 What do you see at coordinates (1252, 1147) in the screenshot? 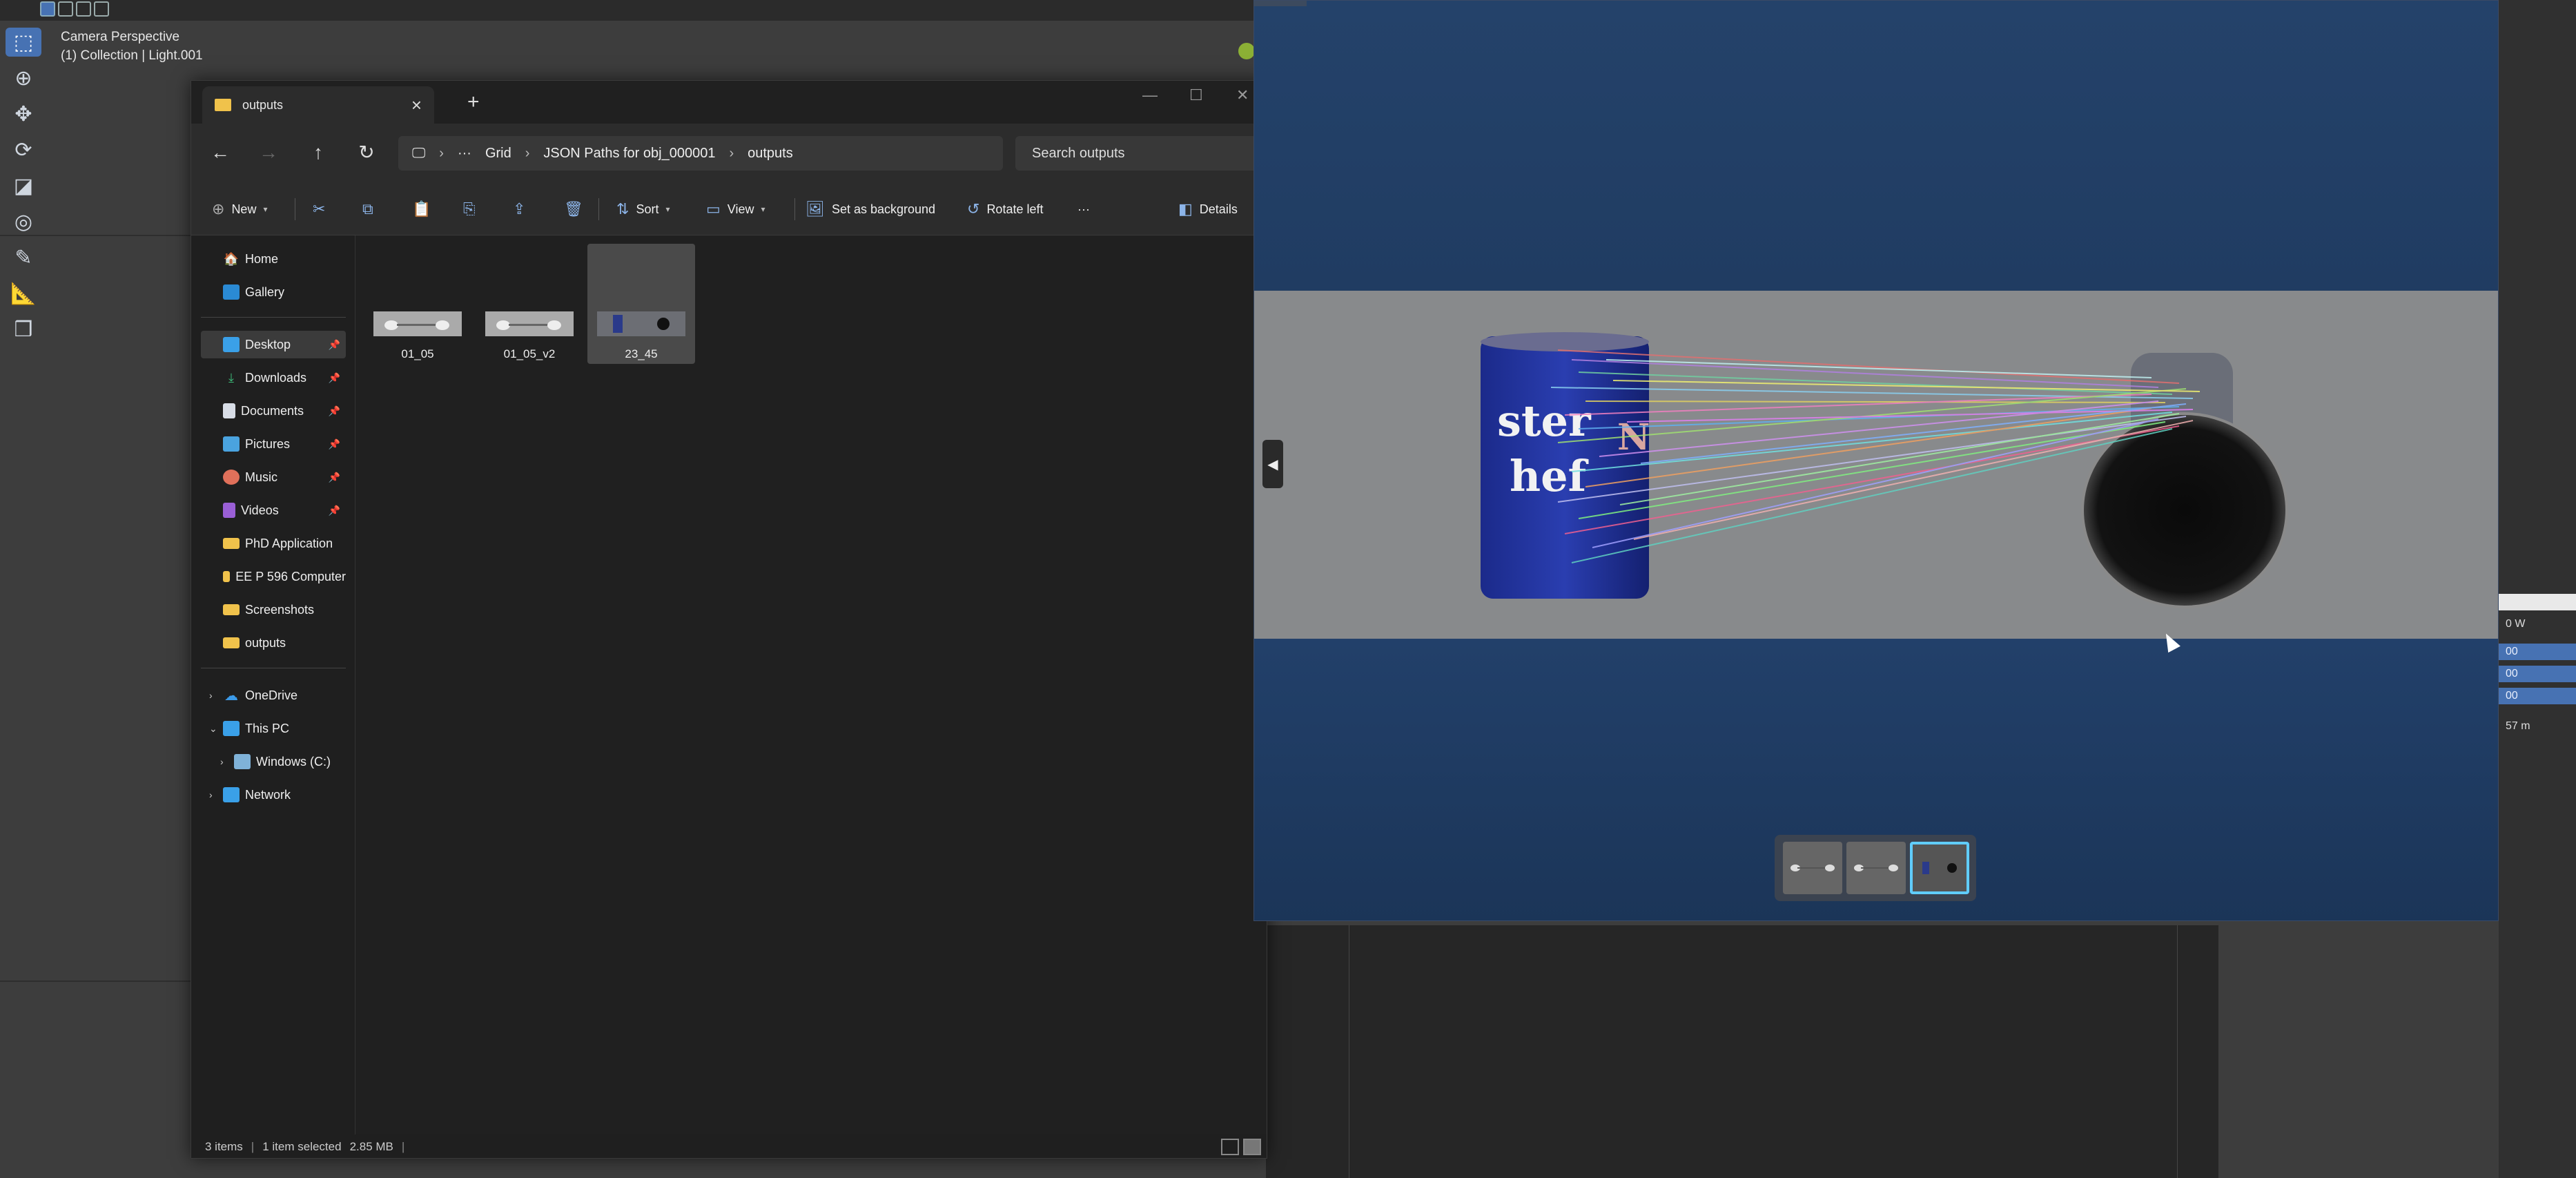
I see `tiles-view-icon` at bounding box center [1252, 1147].